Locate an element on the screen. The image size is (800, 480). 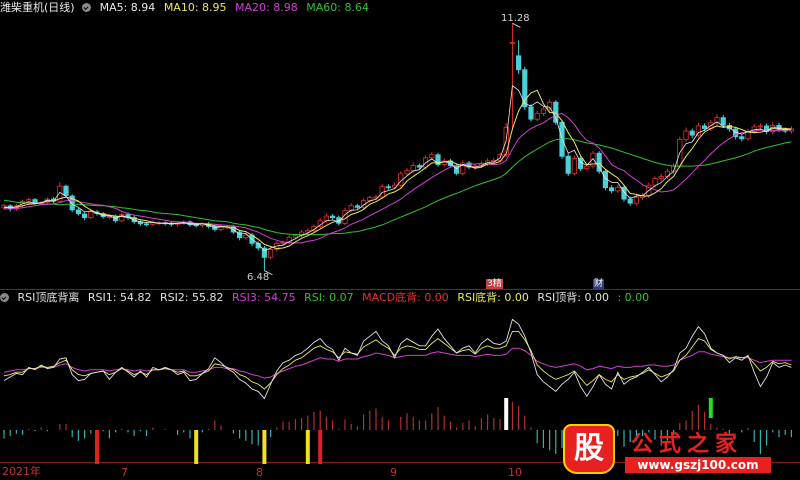
rsi2-line is located at coordinates (397, 360).